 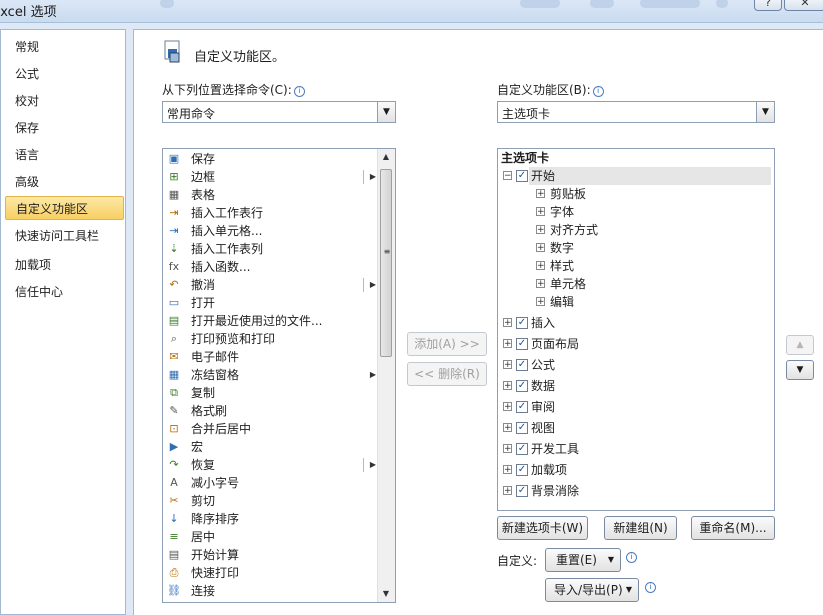 I want to click on command-item: ⎙ 快速打印, so click(x=270, y=573).